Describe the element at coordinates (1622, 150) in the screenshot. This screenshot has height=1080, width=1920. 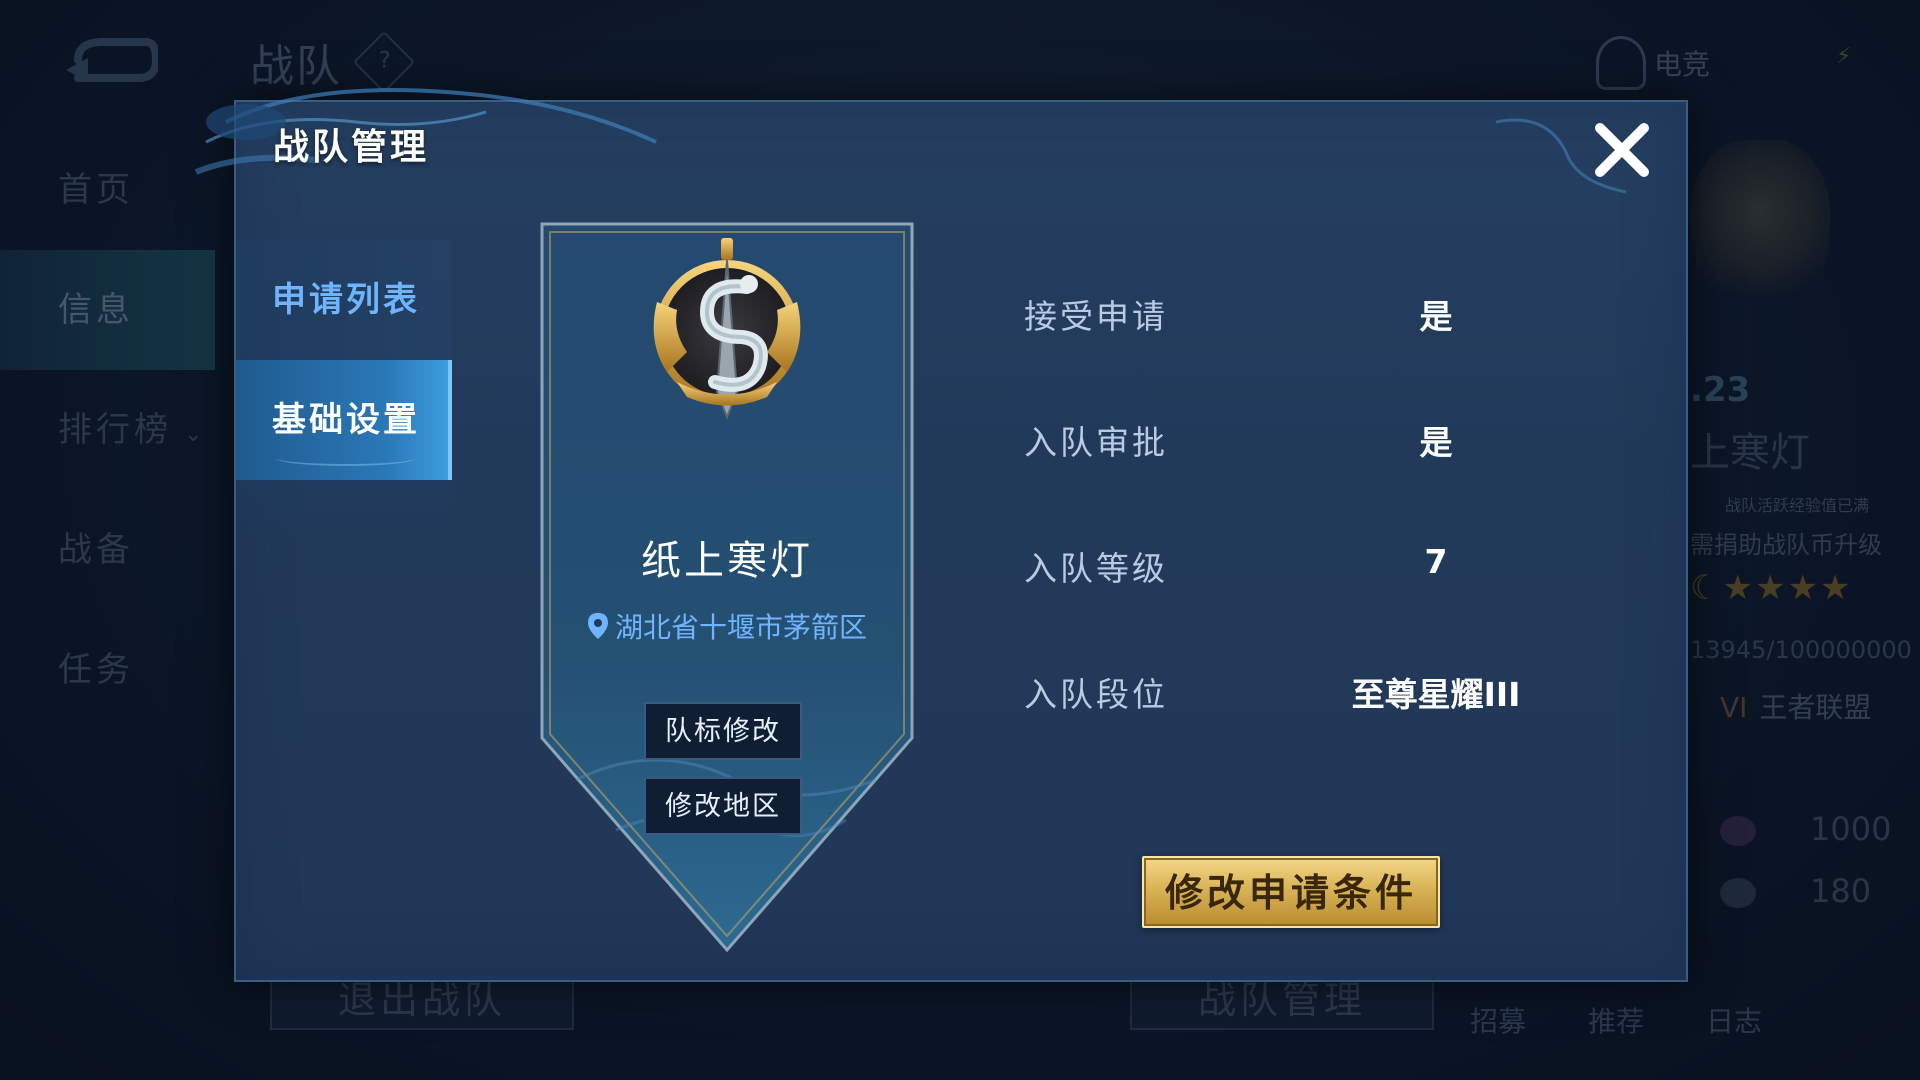
I see `close-icon` at that location.